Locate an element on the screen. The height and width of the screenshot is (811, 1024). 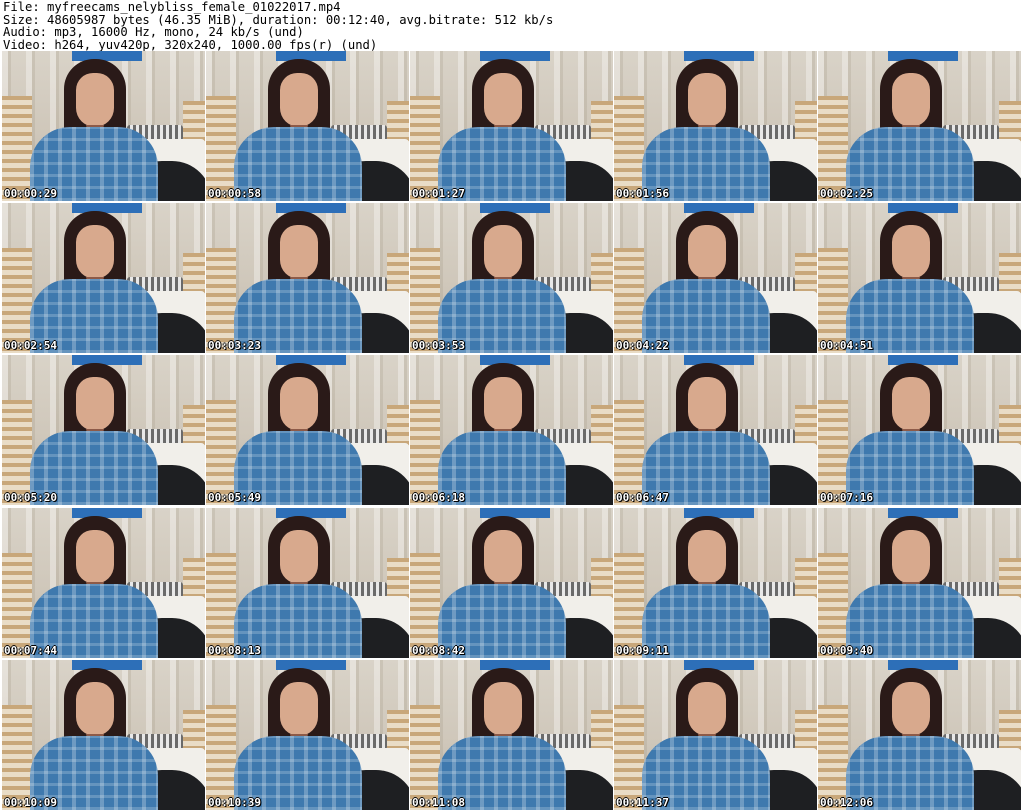
video-thumbnail: 00:03:23 is located at coordinates (307, 278).